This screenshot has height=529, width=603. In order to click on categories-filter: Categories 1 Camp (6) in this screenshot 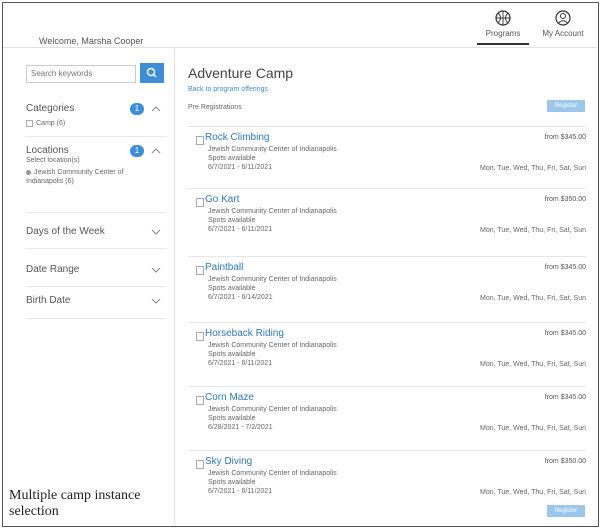, I will do `click(96, 123)`.